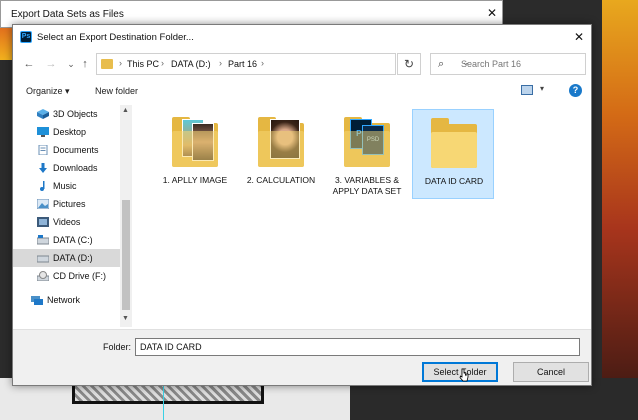 The image size is (638, 420). I want to click on sidebar-item-videos: Videos, so click(66, 222).